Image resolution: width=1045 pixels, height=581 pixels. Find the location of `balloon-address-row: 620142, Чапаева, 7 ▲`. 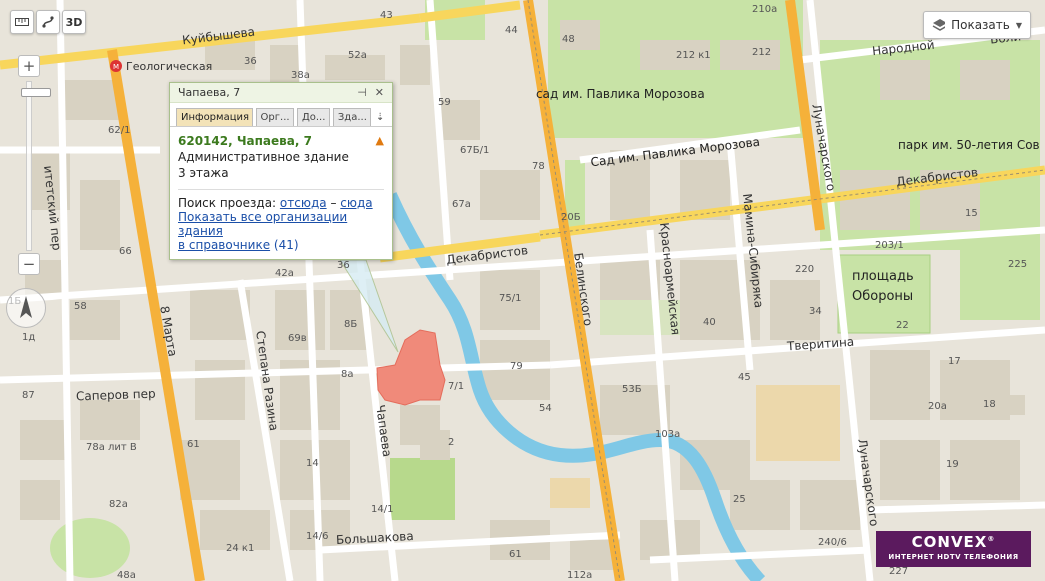

balloon-address-row: 620142, Чапаева, 7 ▲ is located at coordinates (281, 141).